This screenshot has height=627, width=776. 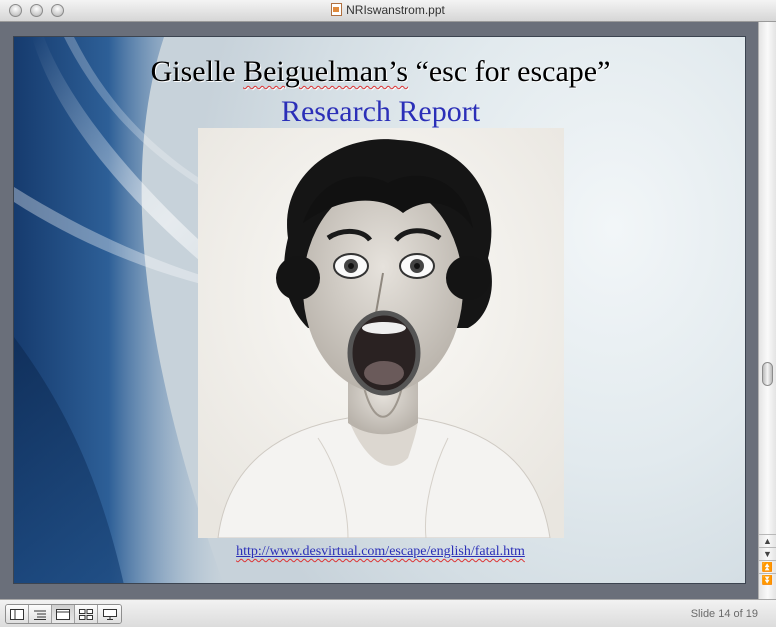 I want to click on scroll-down-arrow-icon: ▼, so click(x=767, y=553).